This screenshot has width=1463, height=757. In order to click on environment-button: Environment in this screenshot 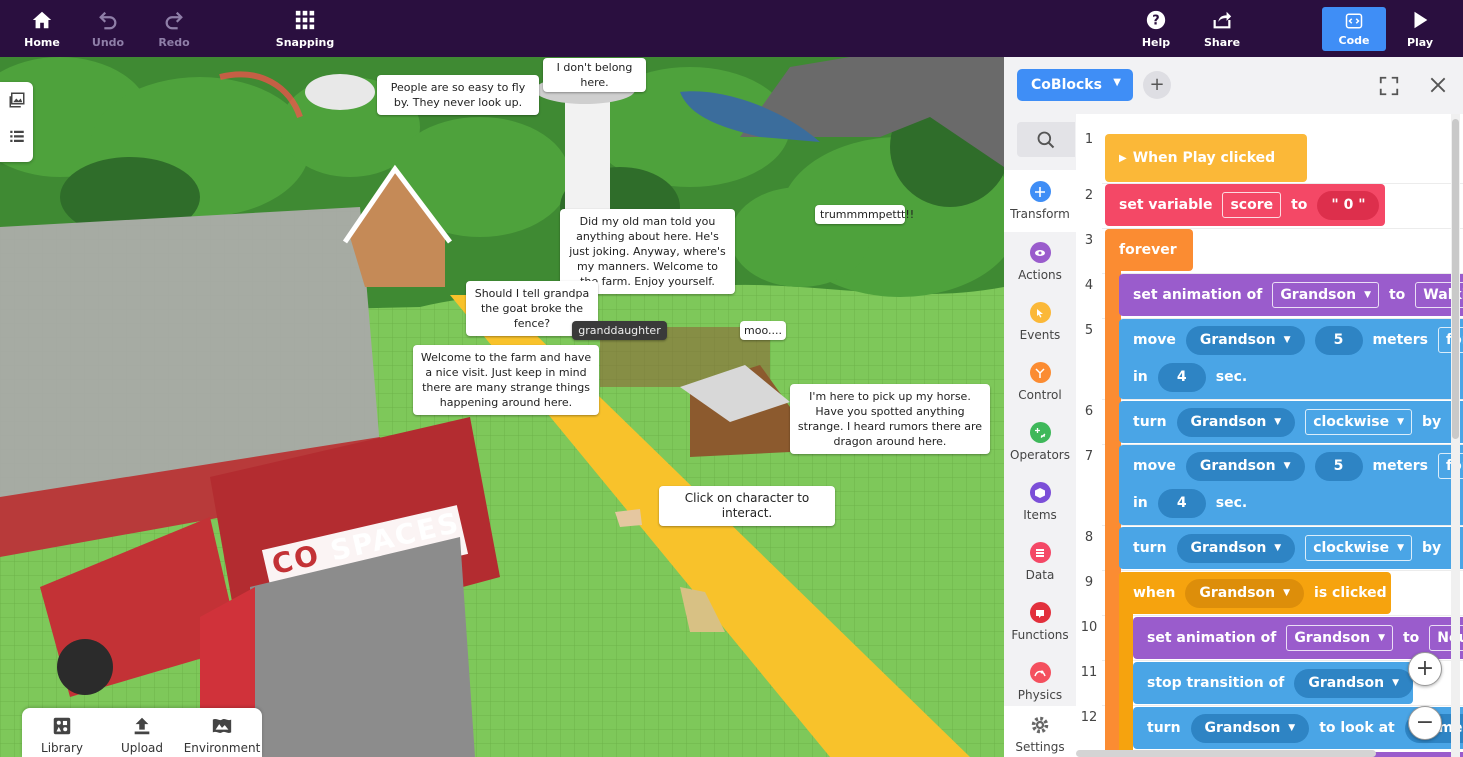, I will do `click(222, 732)`.